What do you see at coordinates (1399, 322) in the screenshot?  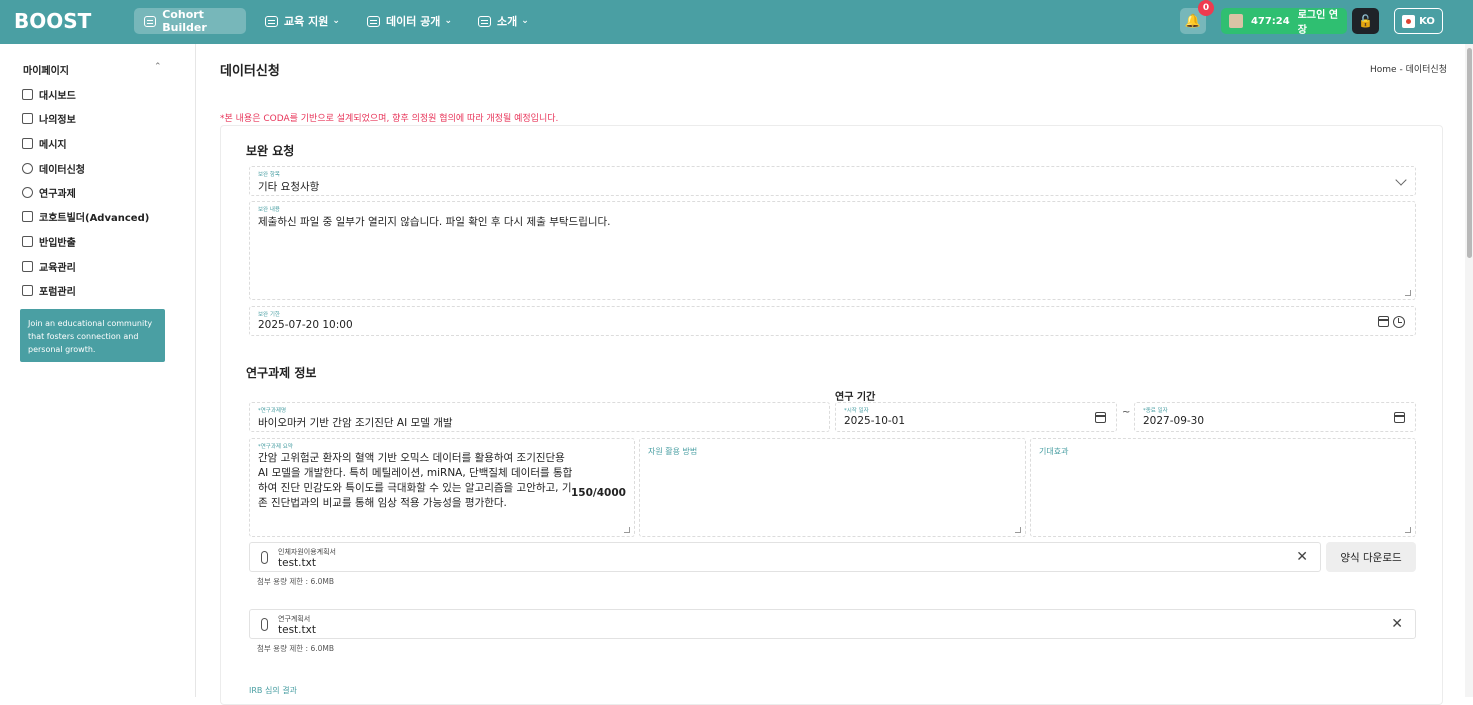 I see `clock-icon` at bounding box center [1399, 322].